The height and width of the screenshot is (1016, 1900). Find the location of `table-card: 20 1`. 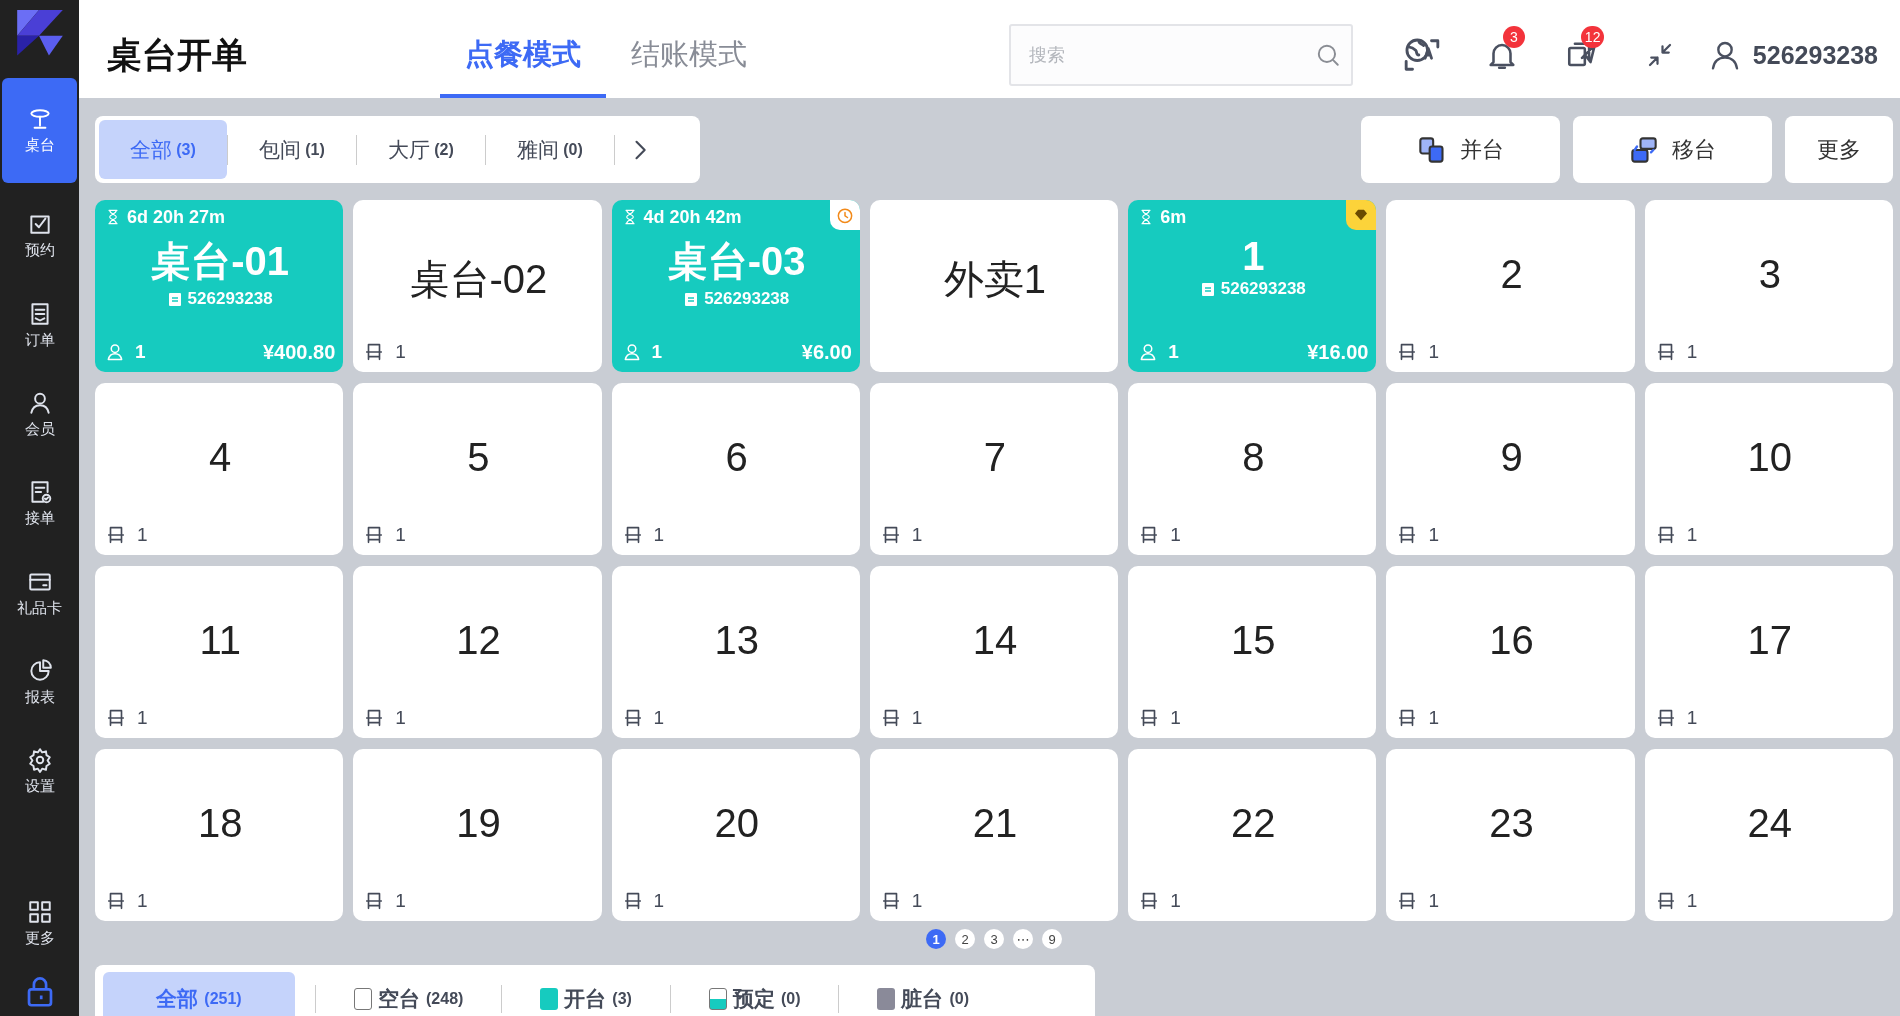

table-card: 20 1 is located at coordinates (735, 835).